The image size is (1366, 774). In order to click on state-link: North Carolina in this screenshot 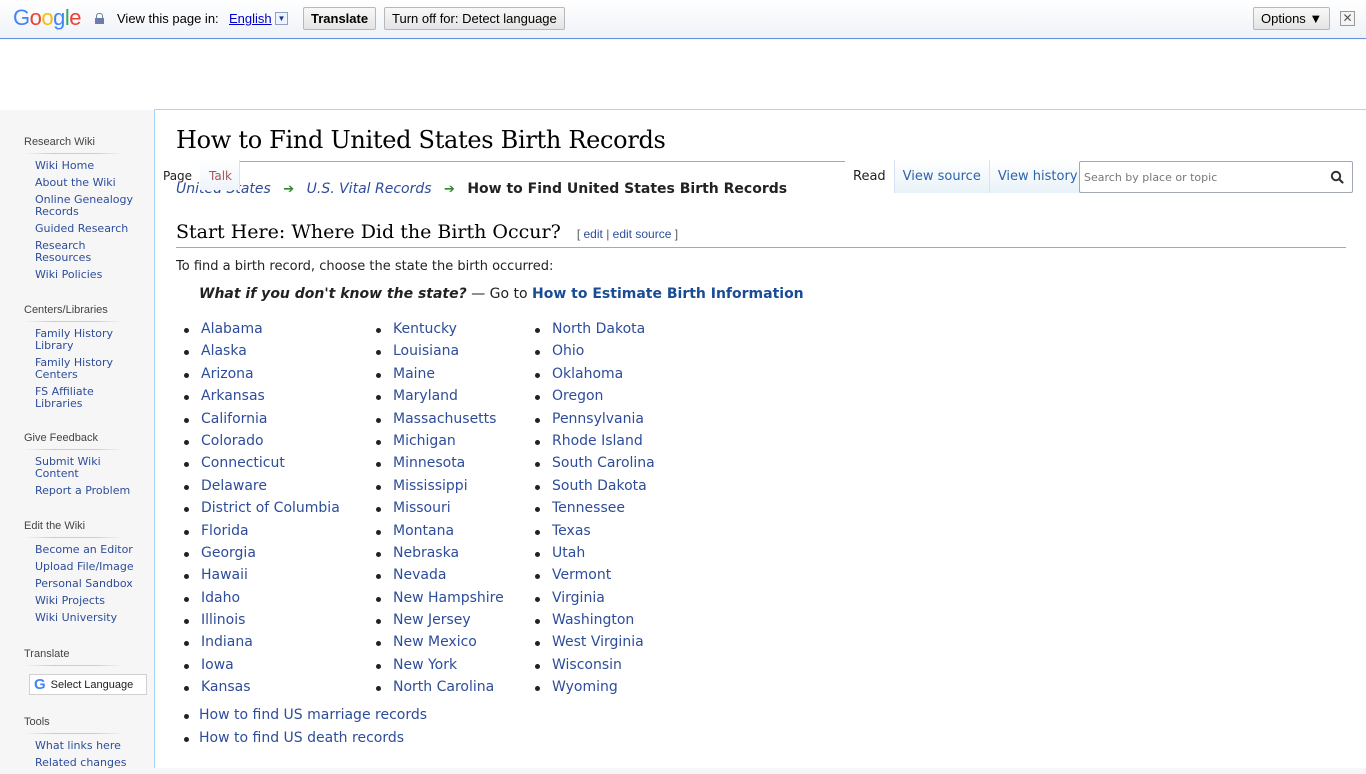, I will do `click(443, 687)`.